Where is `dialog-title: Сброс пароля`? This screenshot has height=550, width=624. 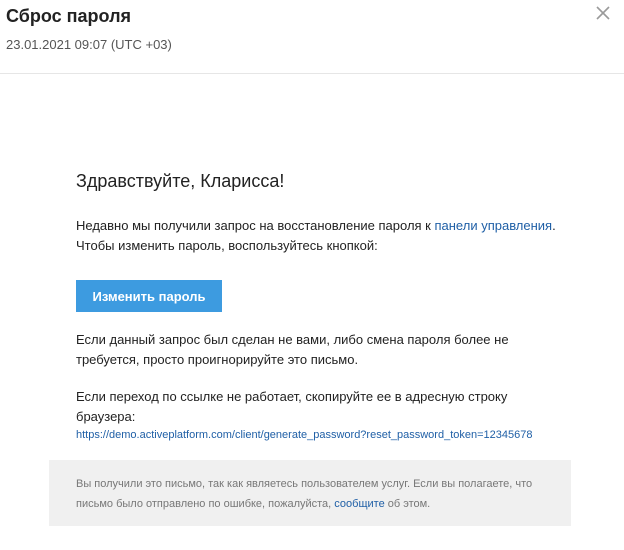 dialog-title: Сброс пароля is located at coordinates (69, 16).